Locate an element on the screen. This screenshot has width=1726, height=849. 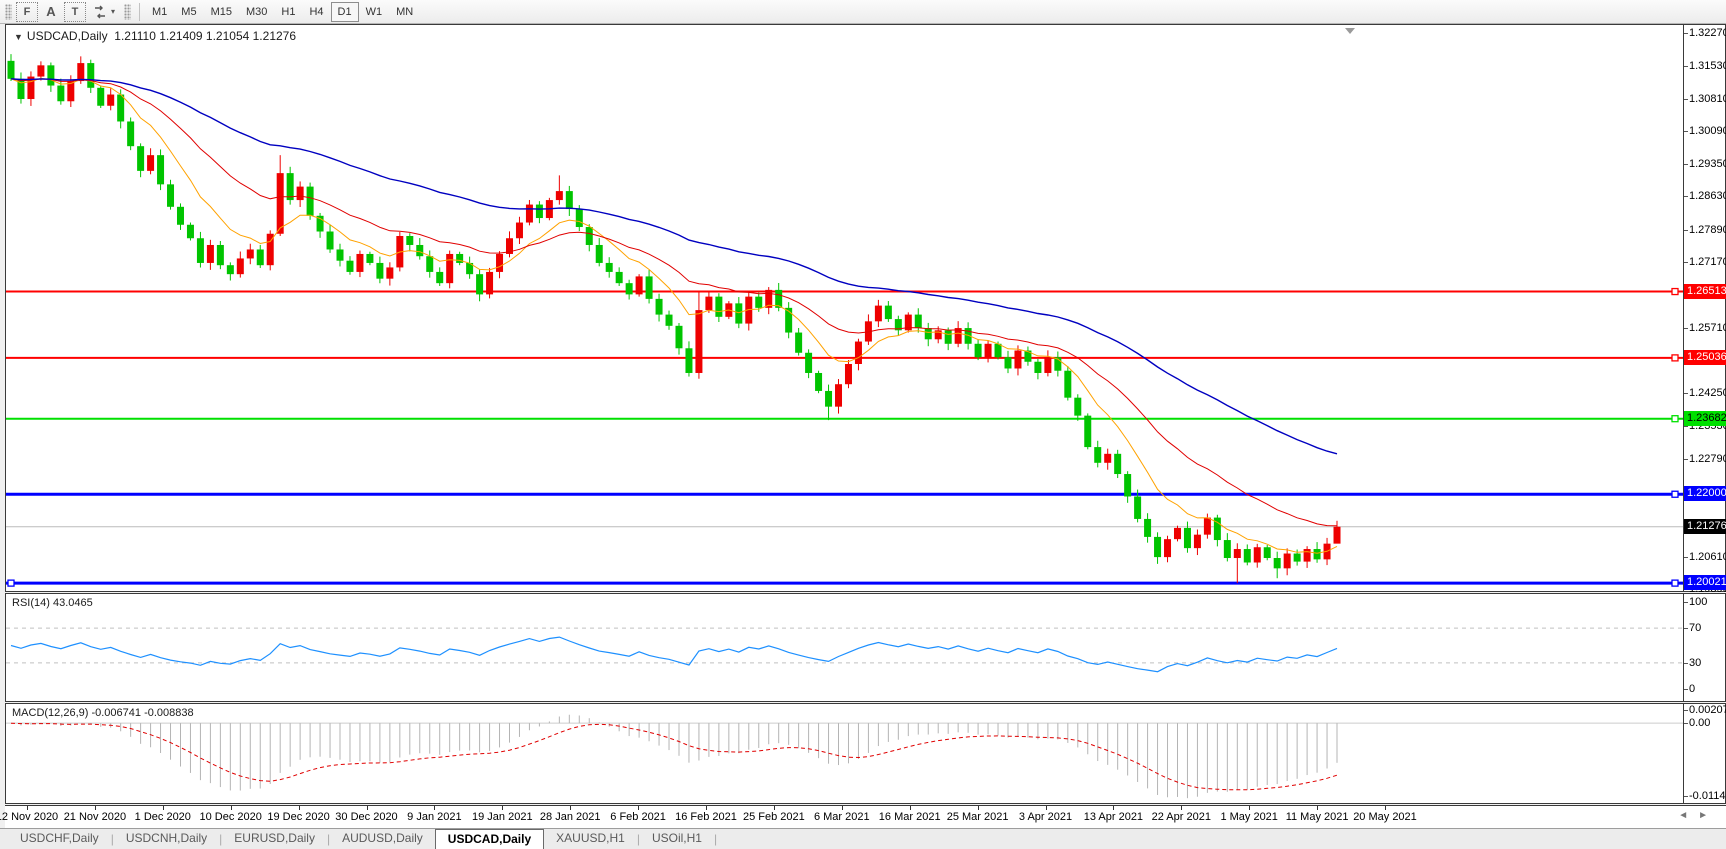
tf-button-mn: MN is located at coordinates (404, 12).